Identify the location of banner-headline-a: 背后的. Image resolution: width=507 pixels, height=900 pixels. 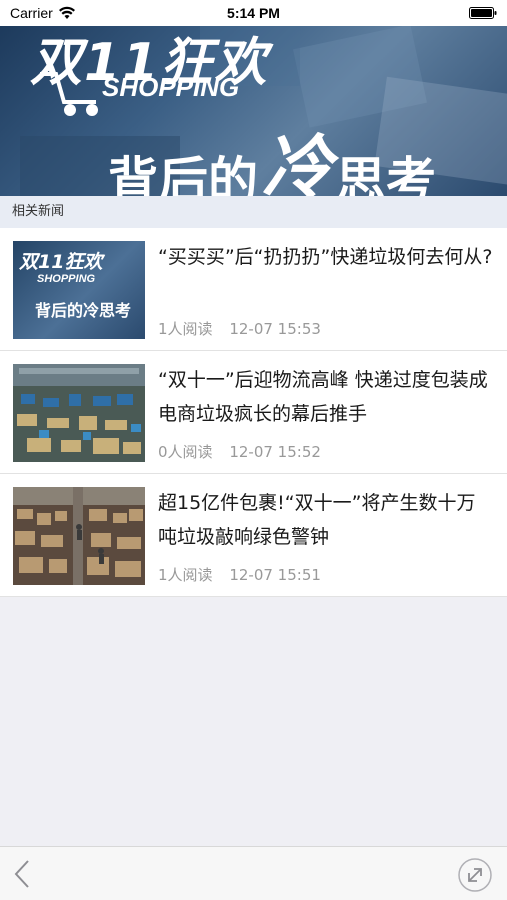
(183, 174).